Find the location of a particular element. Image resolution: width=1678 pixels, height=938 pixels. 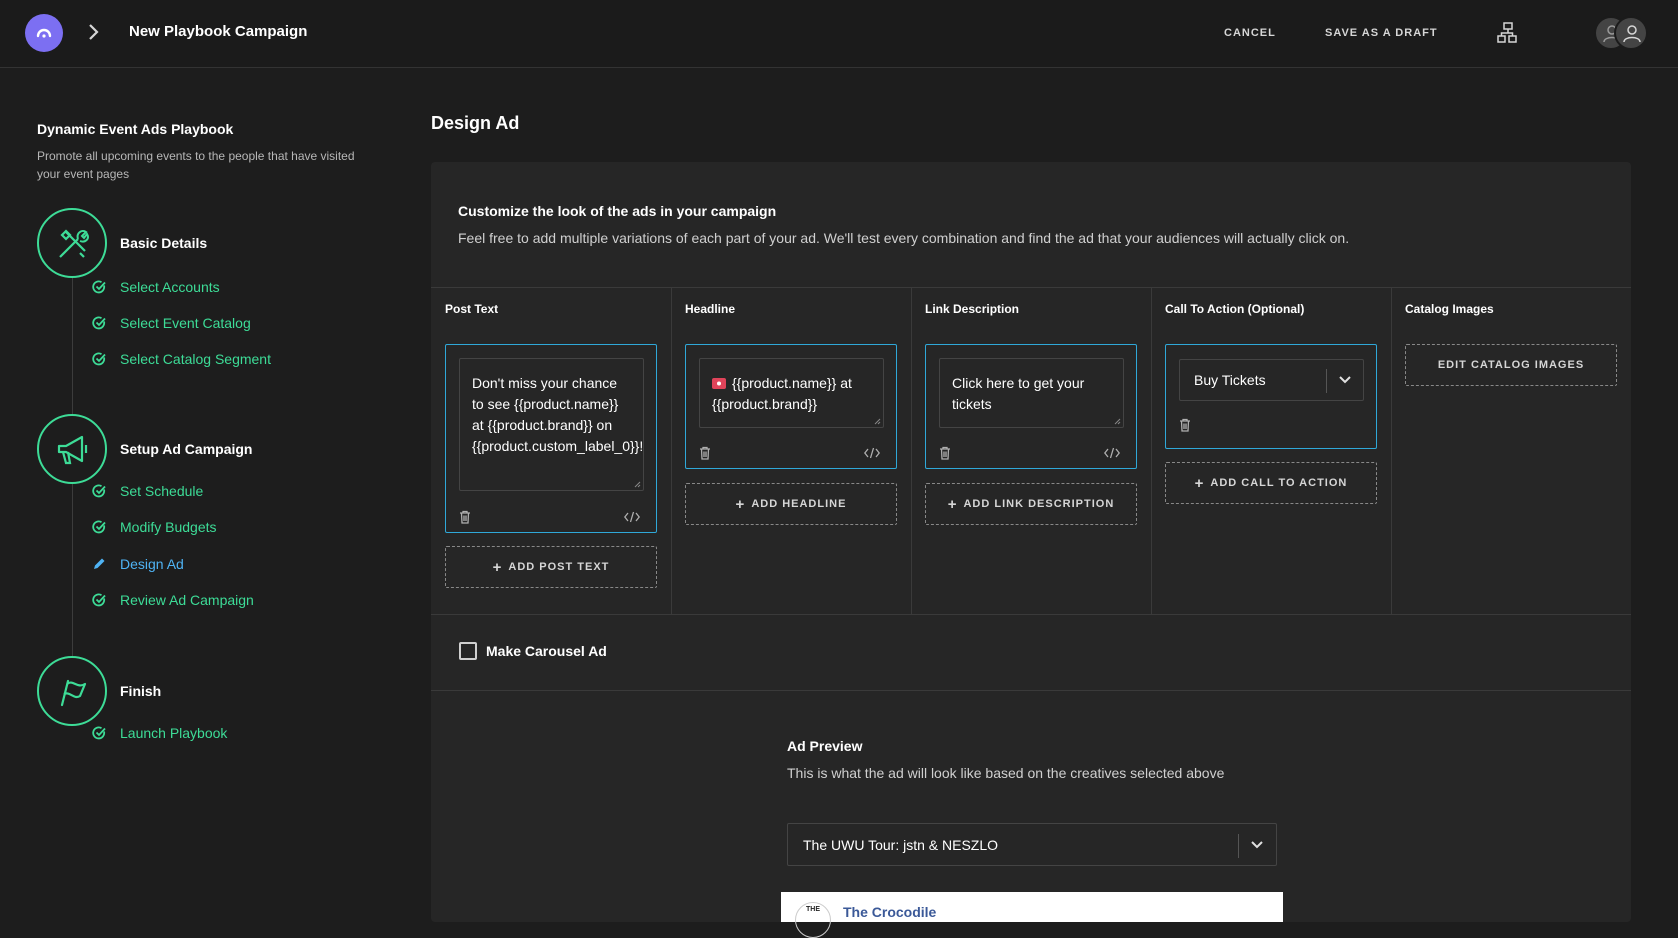

page-name: The Crocodile is located at coordinates (889, 912).